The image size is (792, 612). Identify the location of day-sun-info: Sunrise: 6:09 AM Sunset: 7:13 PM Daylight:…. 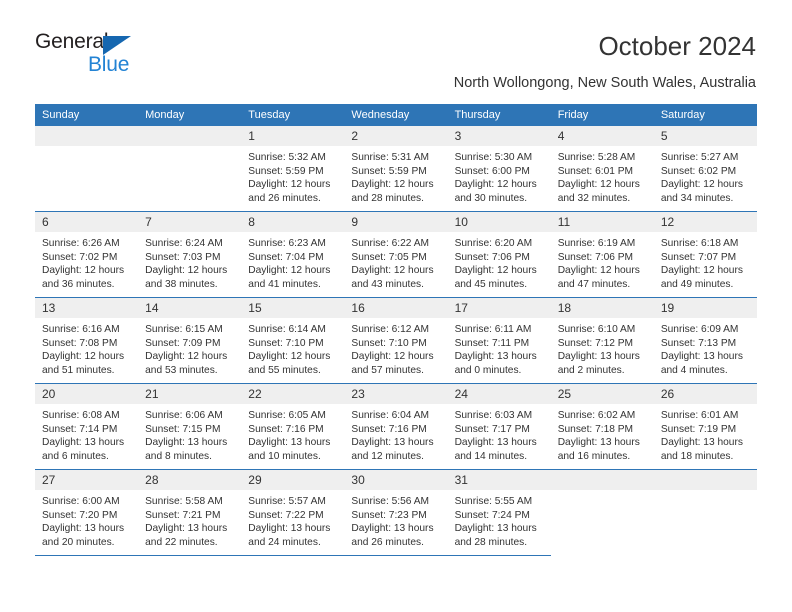
(705, 347).